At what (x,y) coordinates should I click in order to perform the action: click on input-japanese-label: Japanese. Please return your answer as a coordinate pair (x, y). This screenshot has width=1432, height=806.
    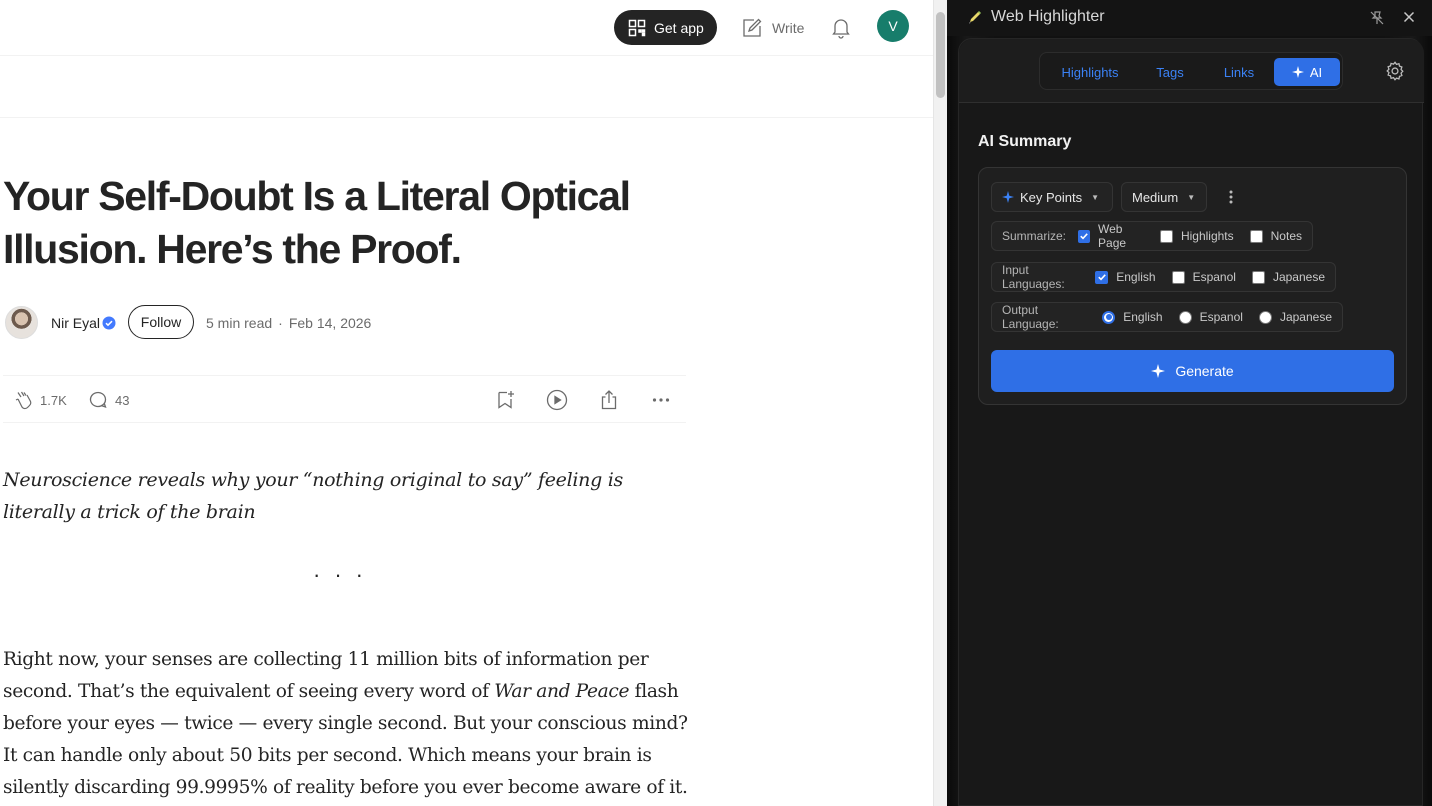
    Looking at the image, I should click on (1298, 277).